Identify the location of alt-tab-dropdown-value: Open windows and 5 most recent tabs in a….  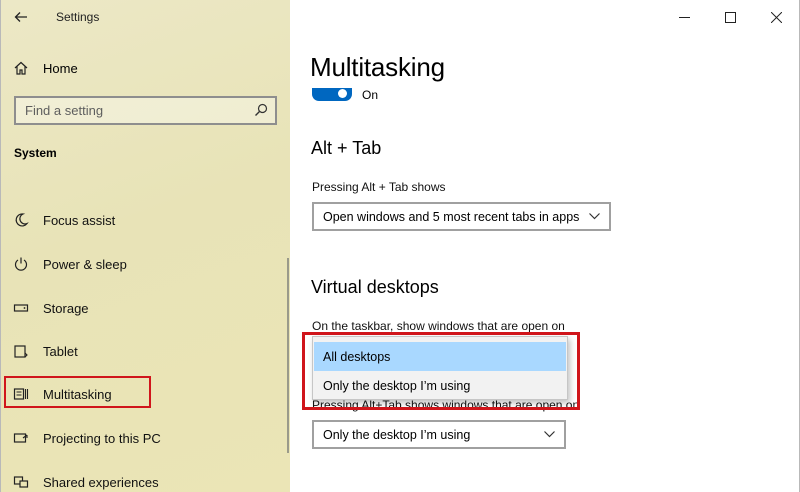
(451, 216).